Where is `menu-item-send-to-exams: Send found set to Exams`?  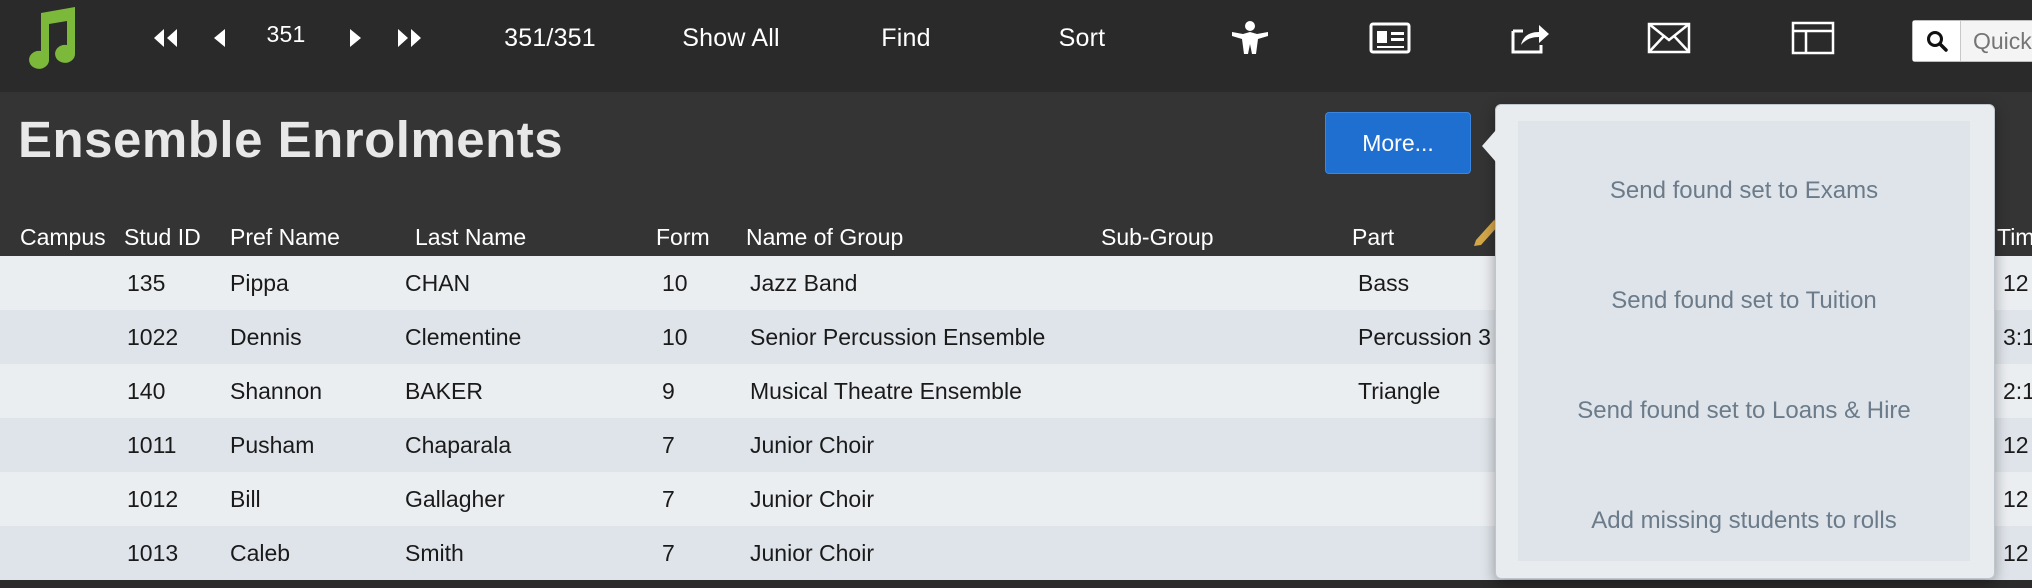
menu-item-send-to-exams: Send found set to Exams is located at coordinates (1744, 191).